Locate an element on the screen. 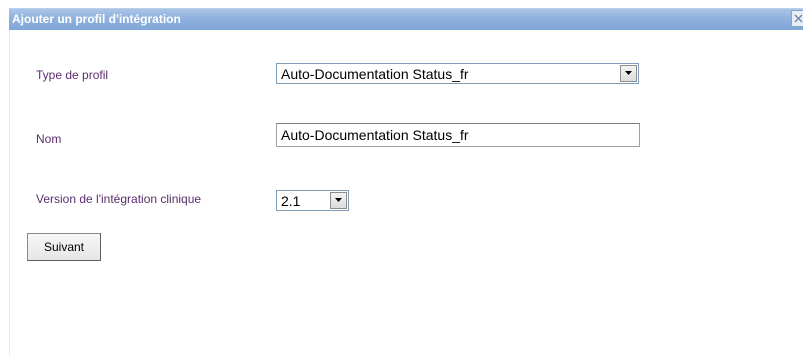  close-button is located at coordinates (797, 18).